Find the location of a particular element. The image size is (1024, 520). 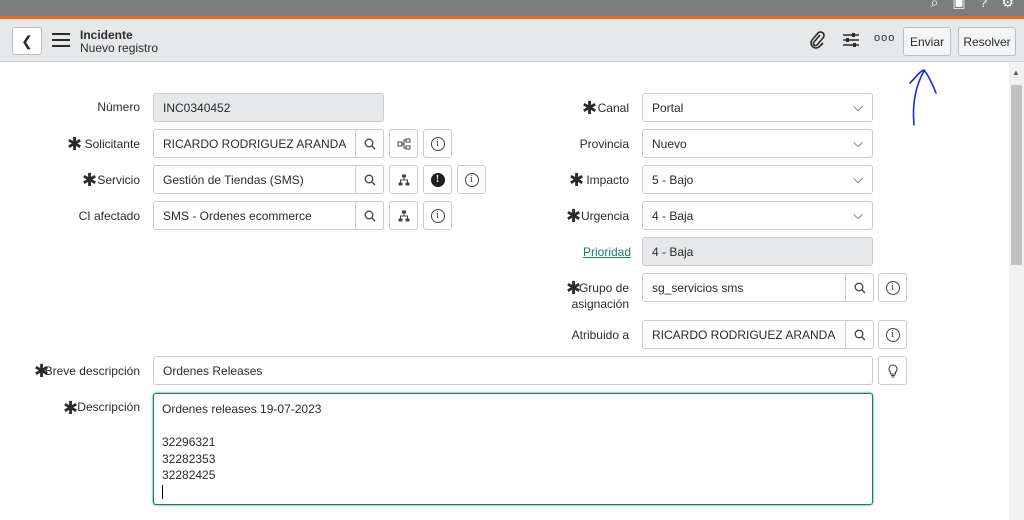

lightbulb-icon is located at coordinates (892, 370).